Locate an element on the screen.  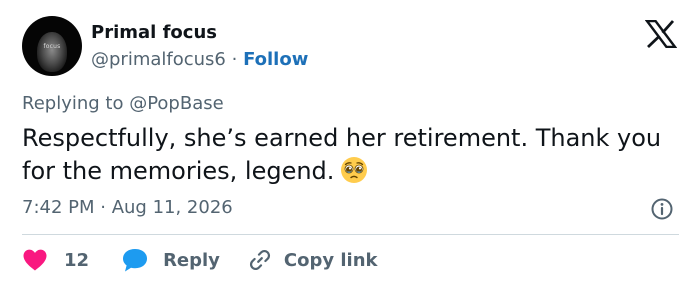
timestamp: 7:42 PM · Aug 11, 2026 is located at coordinates (127, 207).